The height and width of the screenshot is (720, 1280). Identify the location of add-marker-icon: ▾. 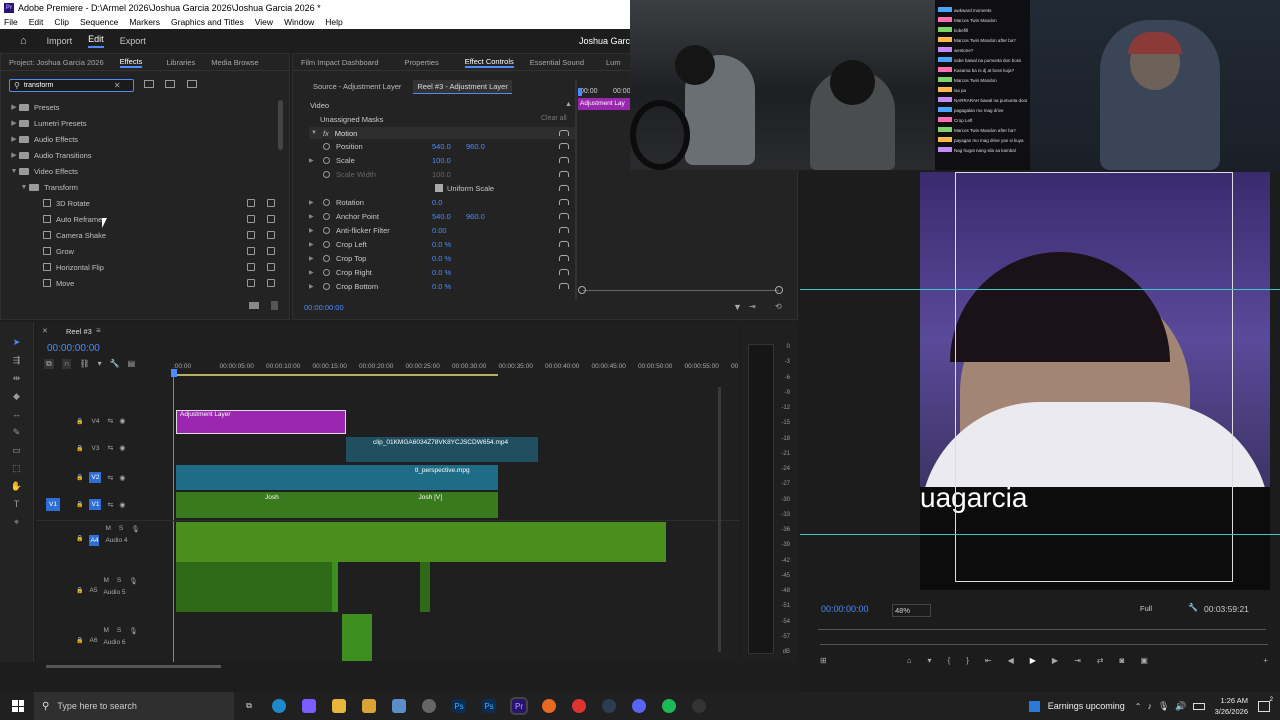
(100, 364).